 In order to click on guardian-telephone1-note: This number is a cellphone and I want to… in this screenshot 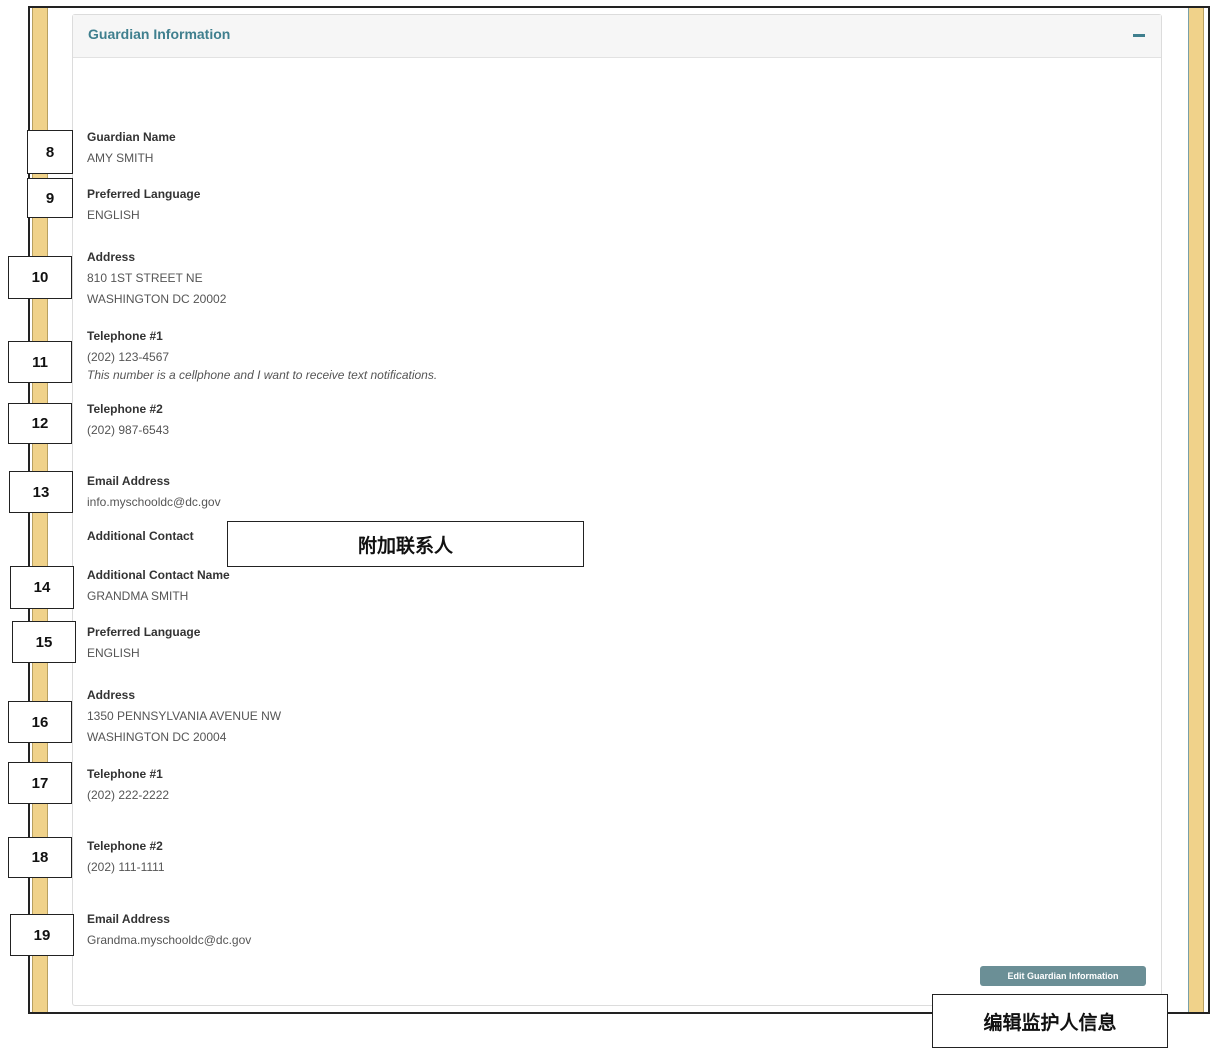, I will do `click(262, 375)`.